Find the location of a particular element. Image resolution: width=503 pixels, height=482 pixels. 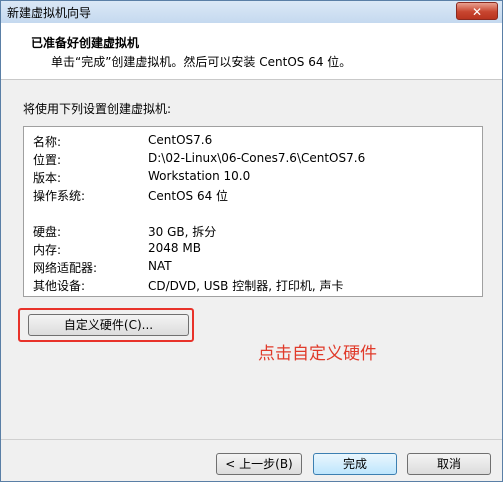

page-subtitle: 单击“完成”创建虚拟机。然后可以安装 CentOS 64 位。 is located at coordinates (201, 62).